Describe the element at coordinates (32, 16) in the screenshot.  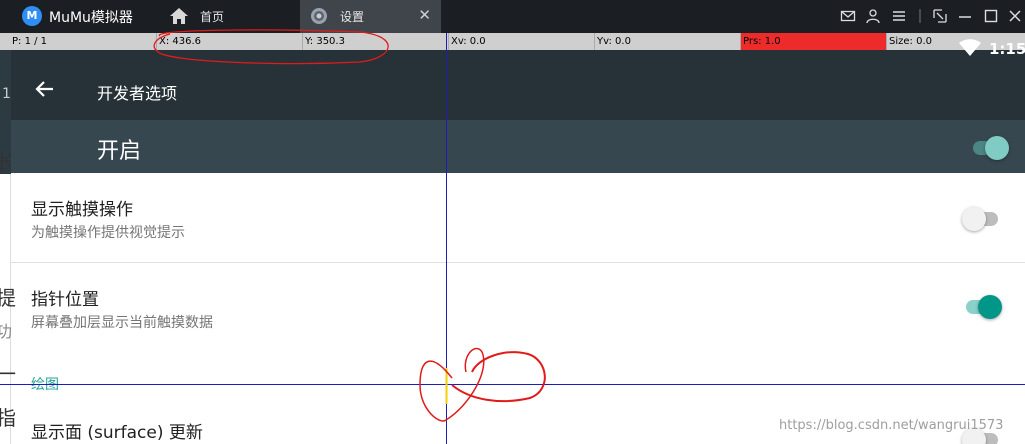
I see `mumu-logo-icon: M` at that location.